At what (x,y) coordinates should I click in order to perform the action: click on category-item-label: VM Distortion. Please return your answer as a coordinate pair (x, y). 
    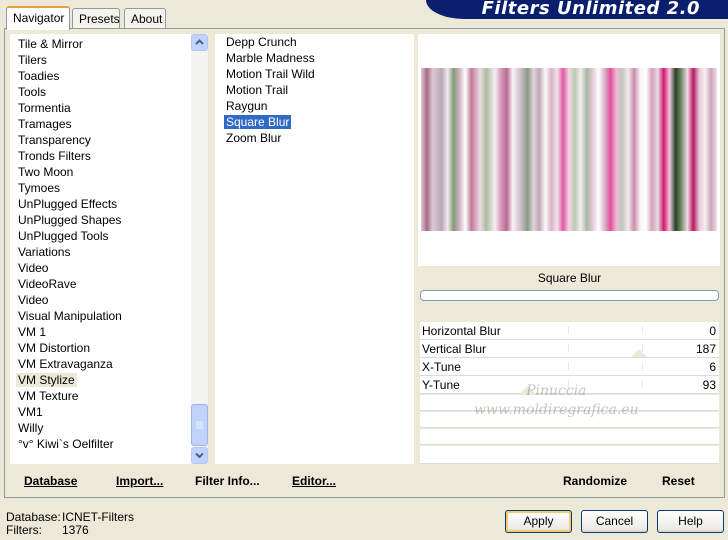
    Looking at the image, I should click on (54, 348).